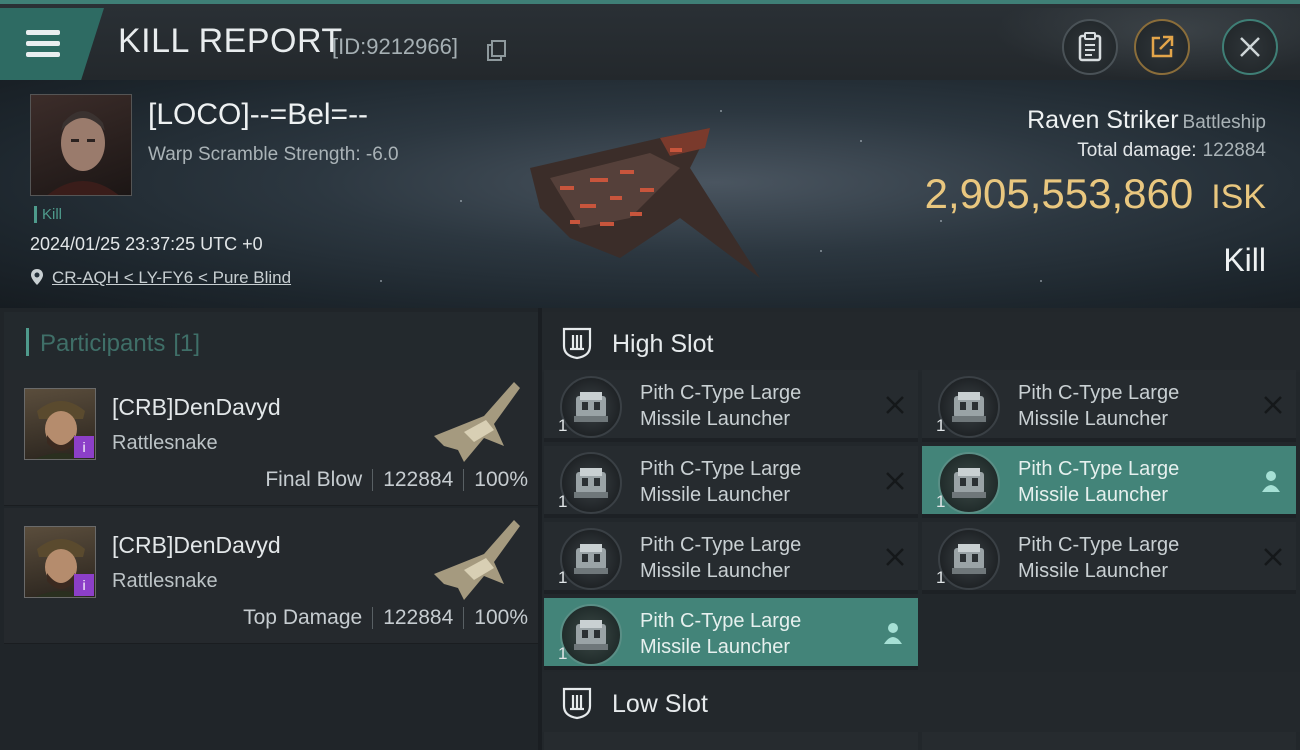  Describe the element at coordinates (1224, 122) in the screenshot. I see `ship-class: Battleship` at that location.